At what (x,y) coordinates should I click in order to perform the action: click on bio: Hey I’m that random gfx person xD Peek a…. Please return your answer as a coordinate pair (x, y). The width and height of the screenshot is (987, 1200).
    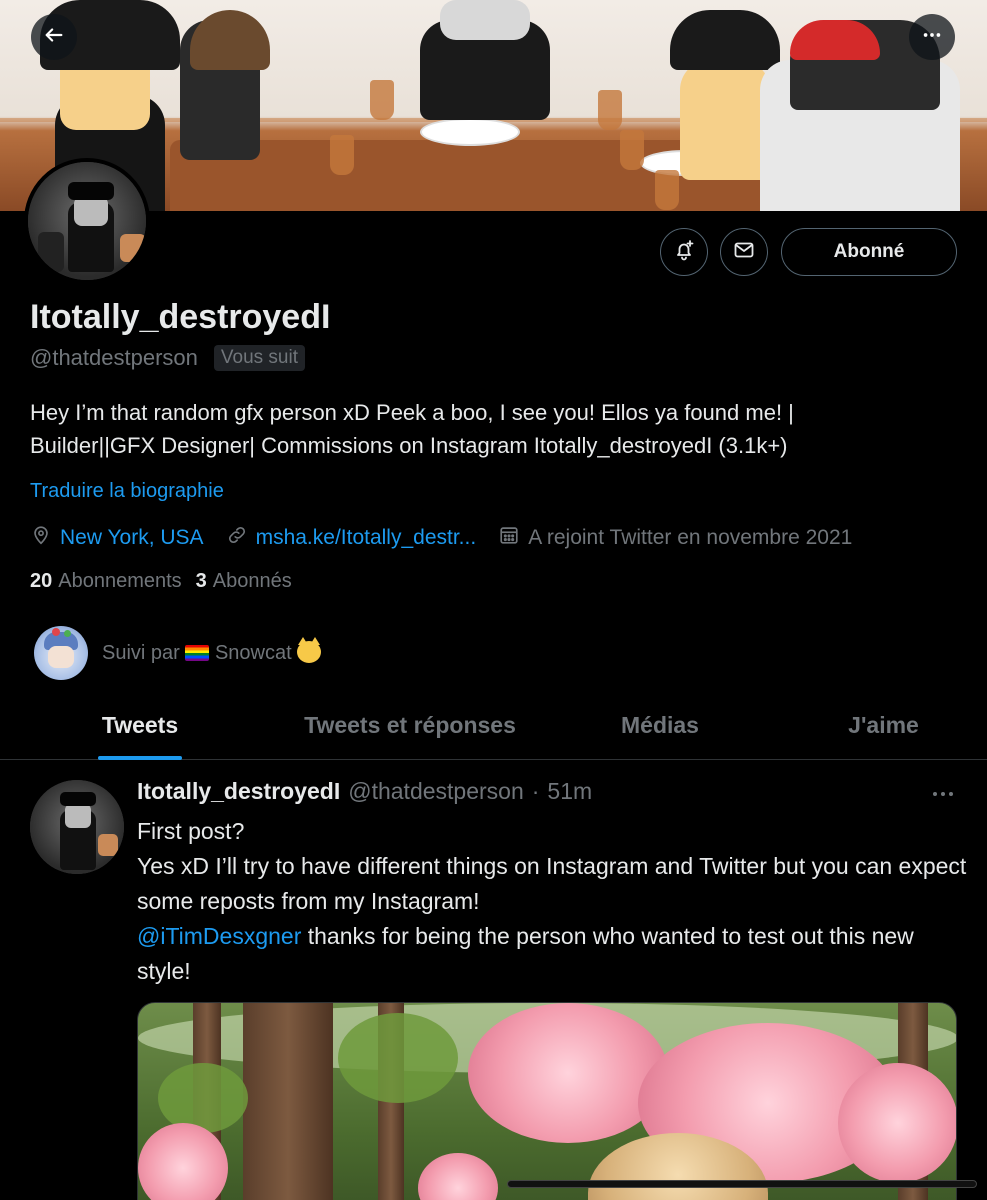
    Looking at the image, I should click on (495, 429).